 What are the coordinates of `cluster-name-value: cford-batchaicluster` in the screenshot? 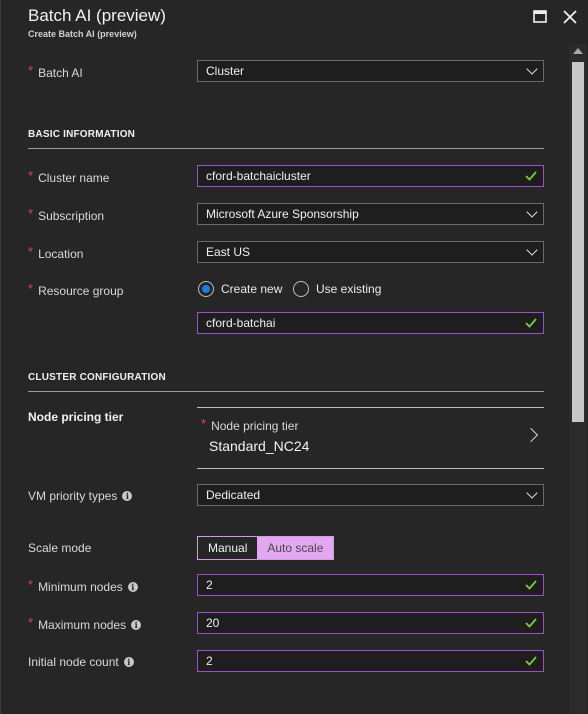 It's located at (258, 176).